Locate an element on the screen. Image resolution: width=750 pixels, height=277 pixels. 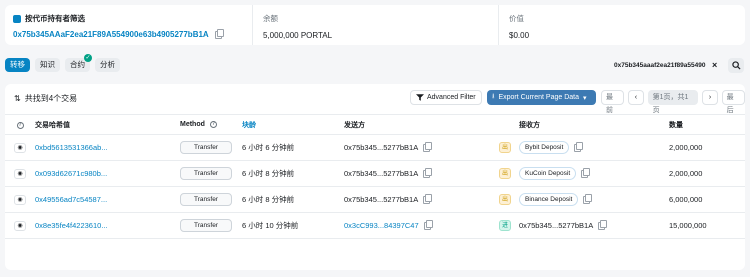
pagination: 最前 ‹ 第1页，共1页 › 最后 is located at coordinates (673, 102).